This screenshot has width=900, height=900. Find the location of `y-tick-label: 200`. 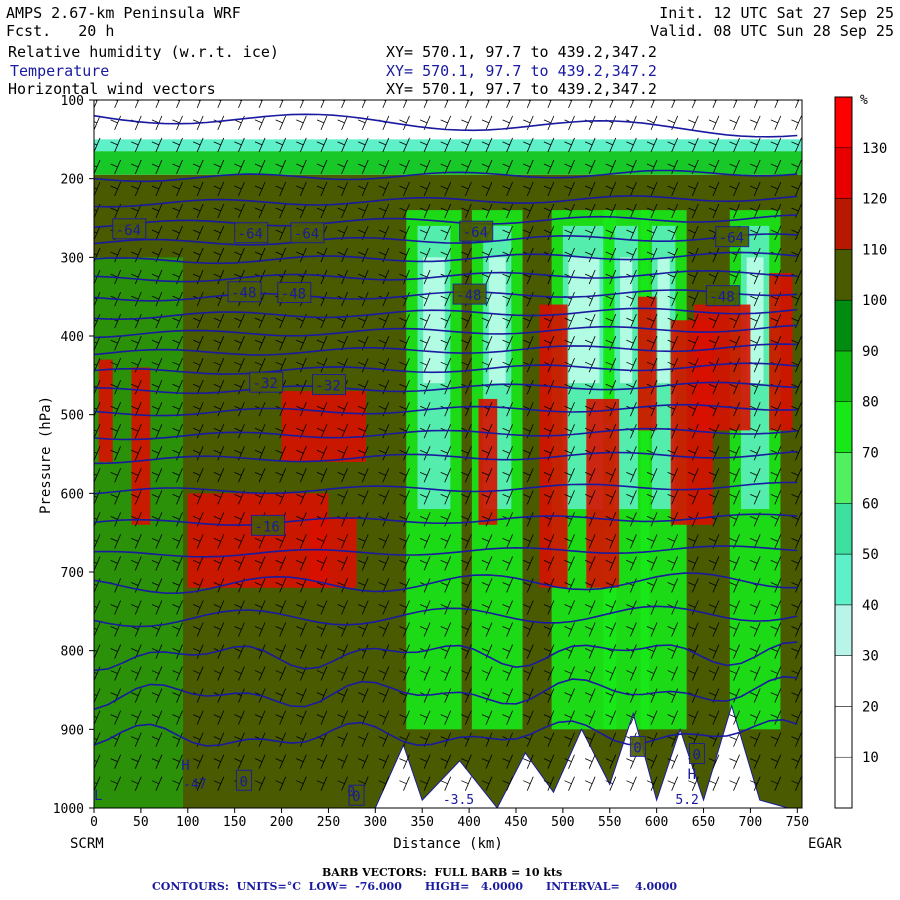

y-tick-label: 200 is located at coordinates (72, 180).